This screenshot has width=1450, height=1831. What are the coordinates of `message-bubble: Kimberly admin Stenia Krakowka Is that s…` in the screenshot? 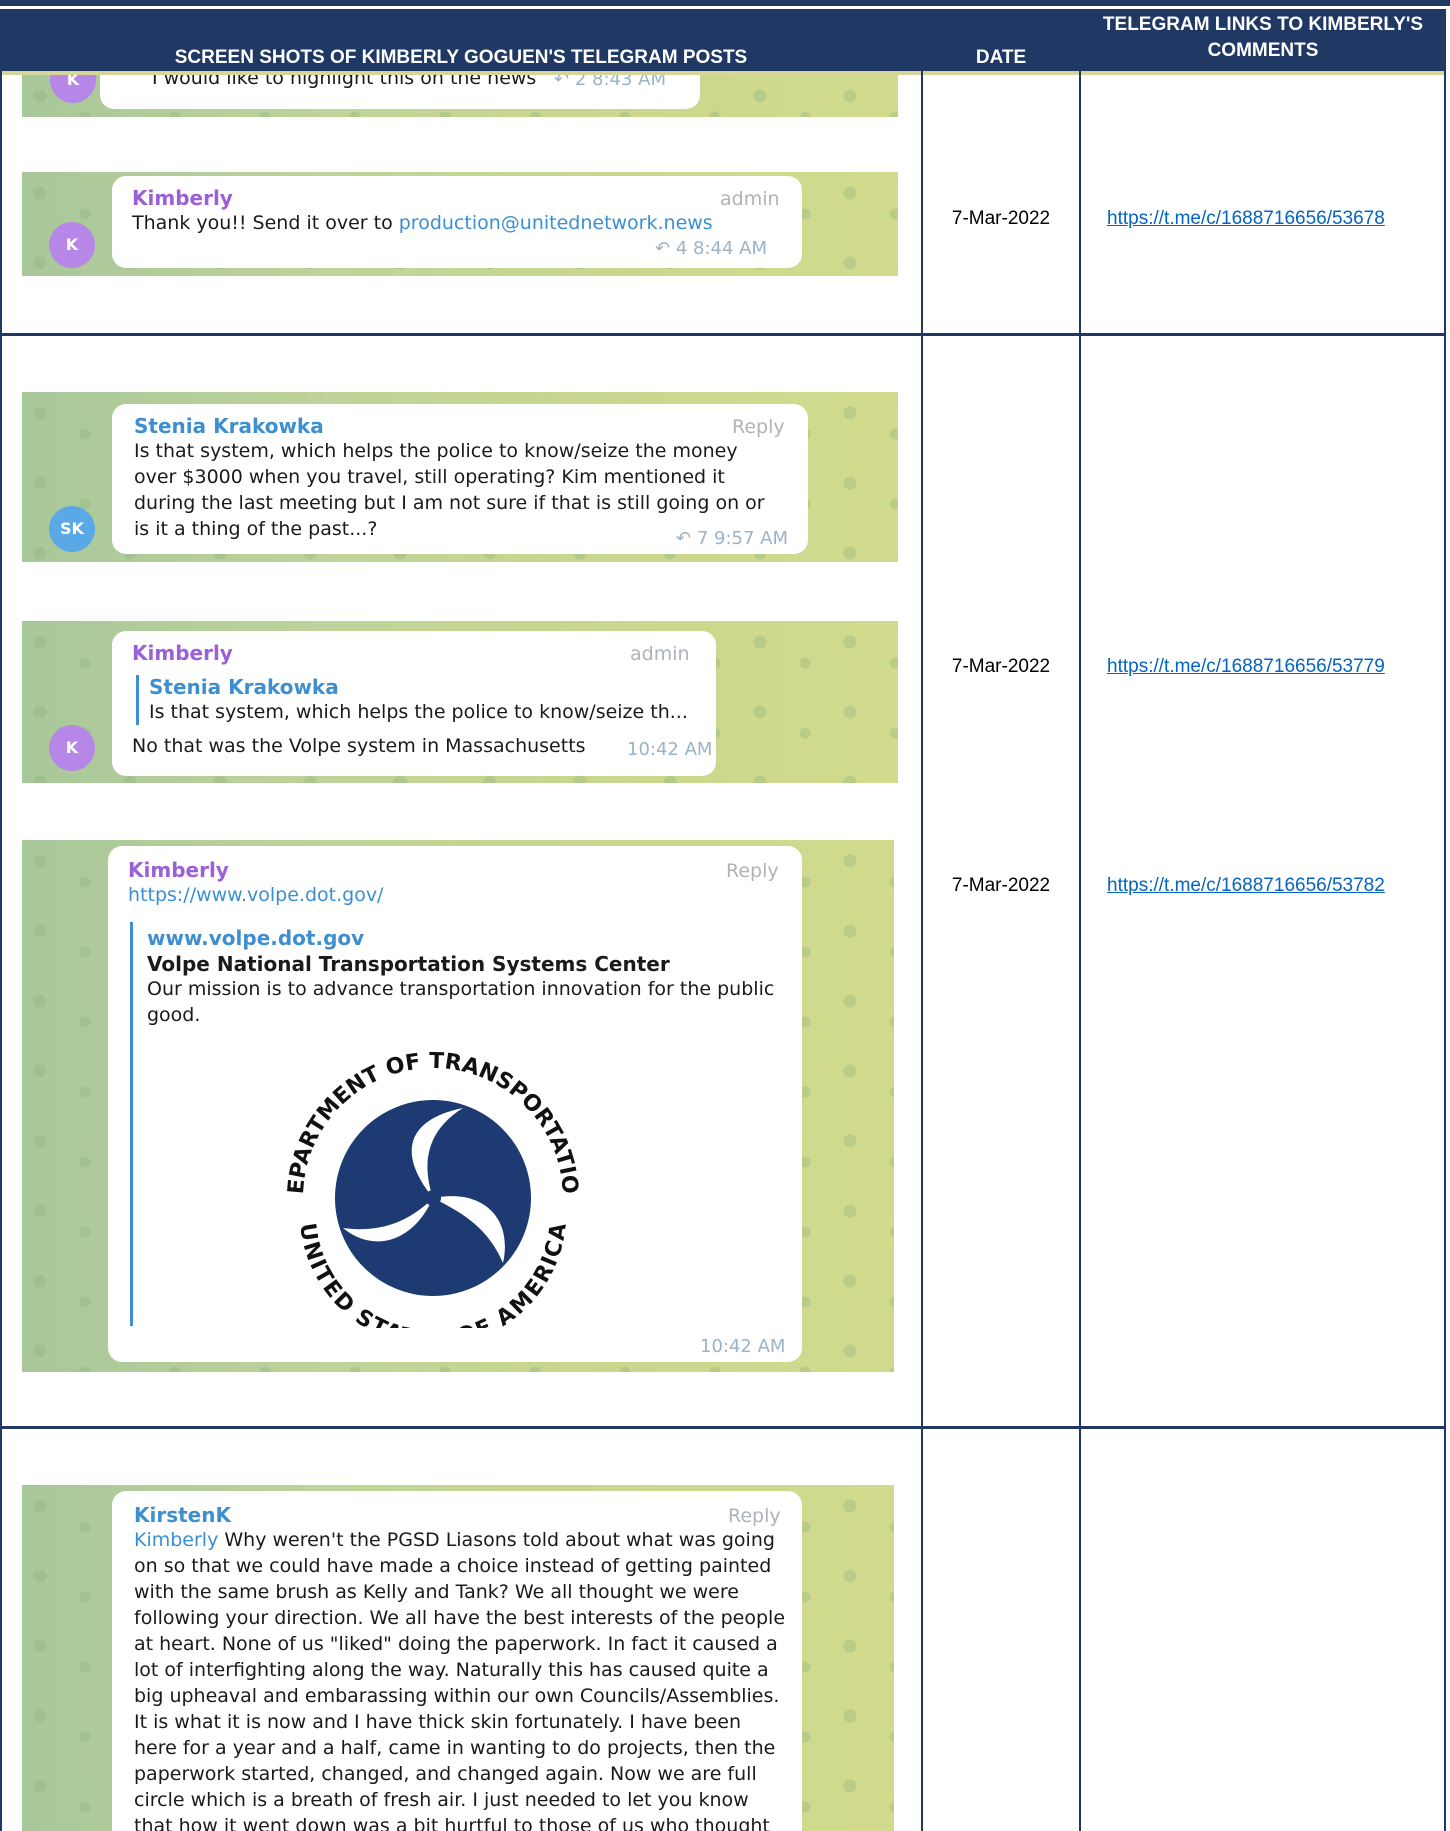 It's located at (414, 703).